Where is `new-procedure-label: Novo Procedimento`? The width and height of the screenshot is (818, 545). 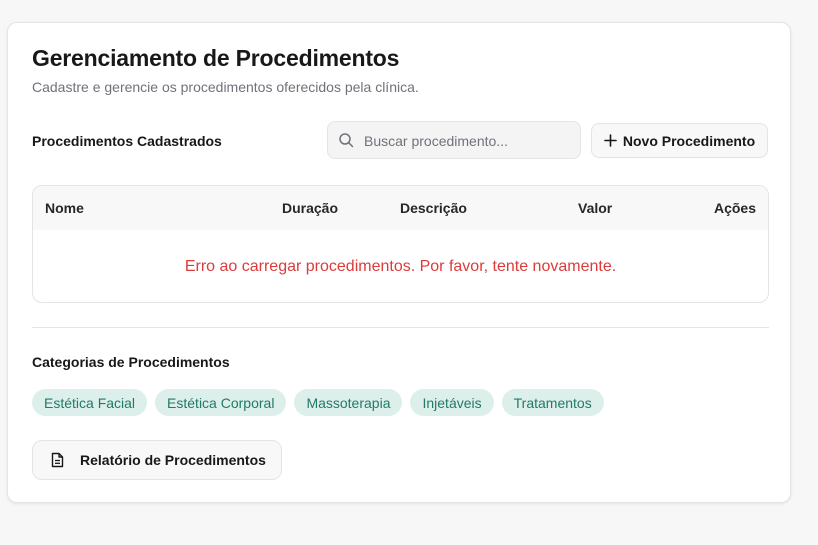
new-procedure-label: Novo Procedimento is located at coordinates (689, 140).